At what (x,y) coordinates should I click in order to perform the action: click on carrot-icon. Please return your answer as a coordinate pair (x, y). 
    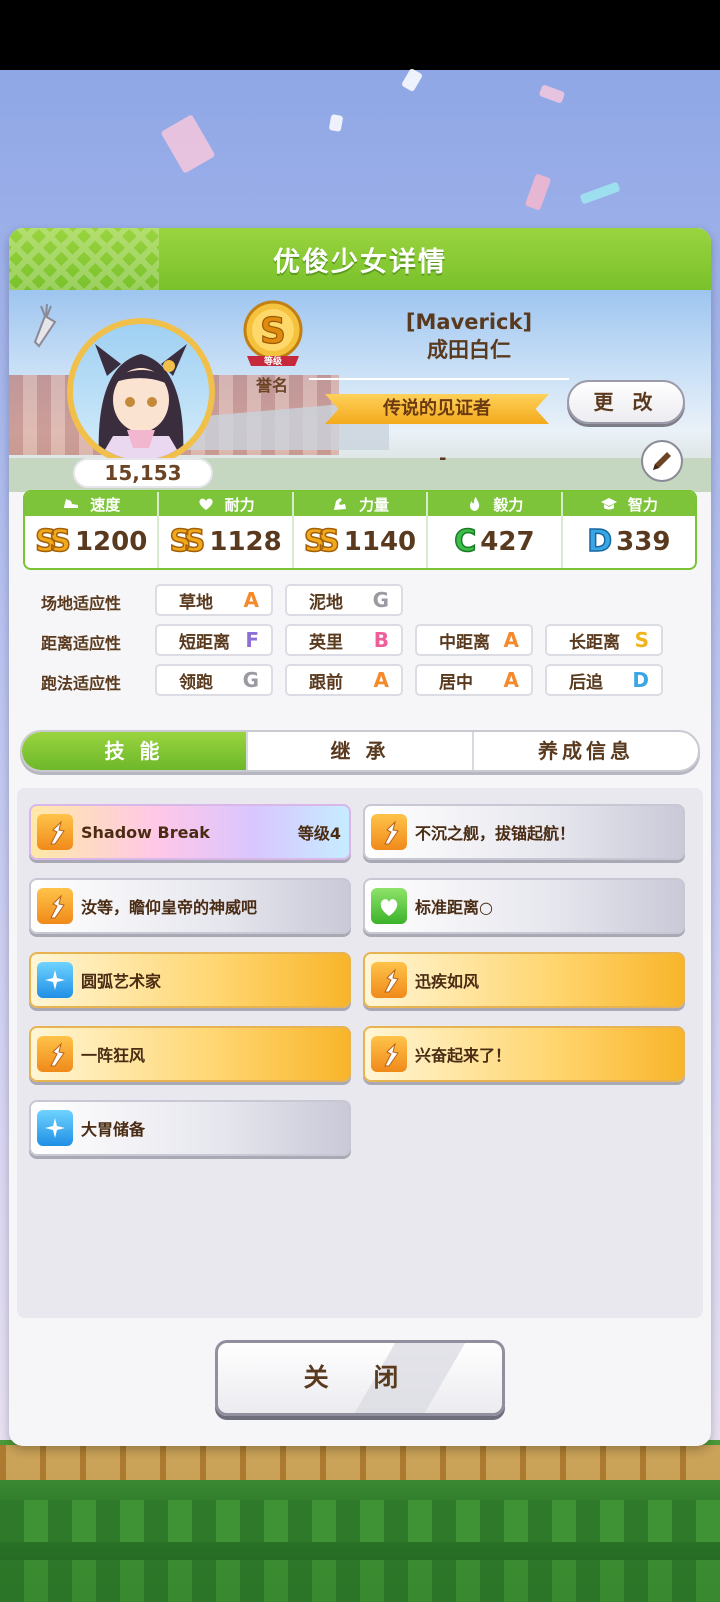
    Looking at the image, I should click on (45, 326).